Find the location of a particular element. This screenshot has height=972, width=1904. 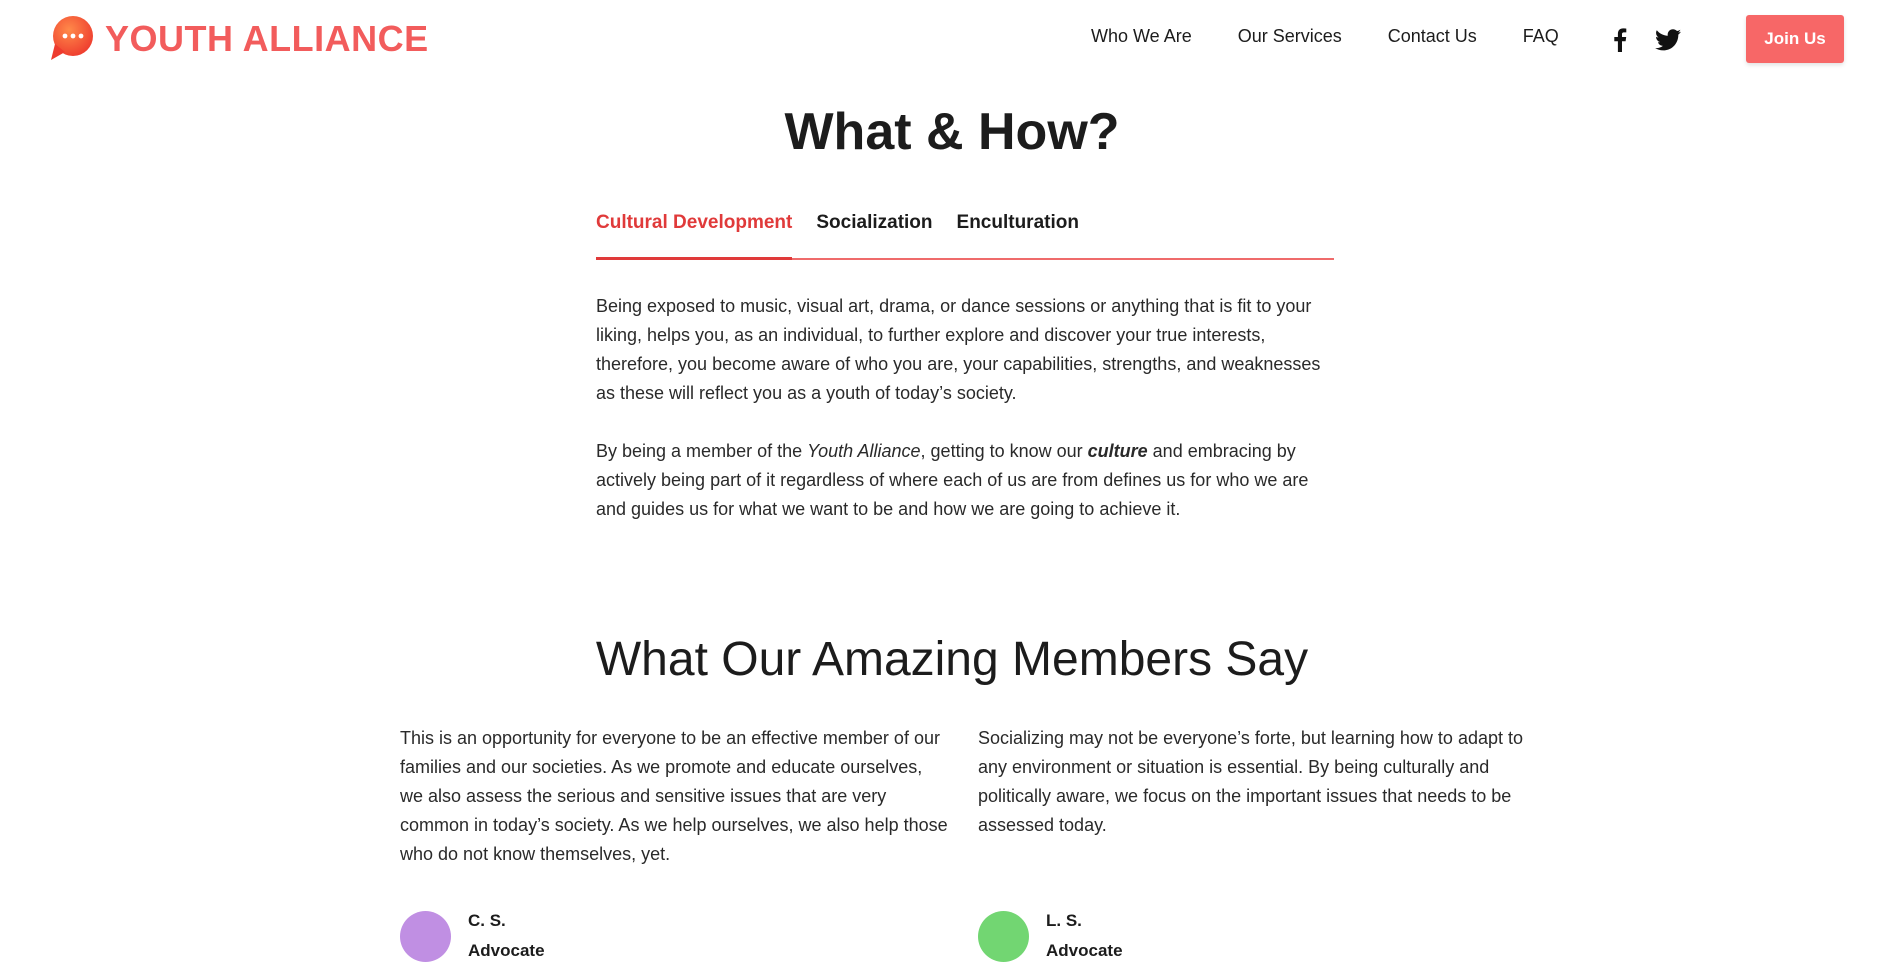

brand-logo-link: YOUTH ALLIANCE is located at coordinates (238, 39).